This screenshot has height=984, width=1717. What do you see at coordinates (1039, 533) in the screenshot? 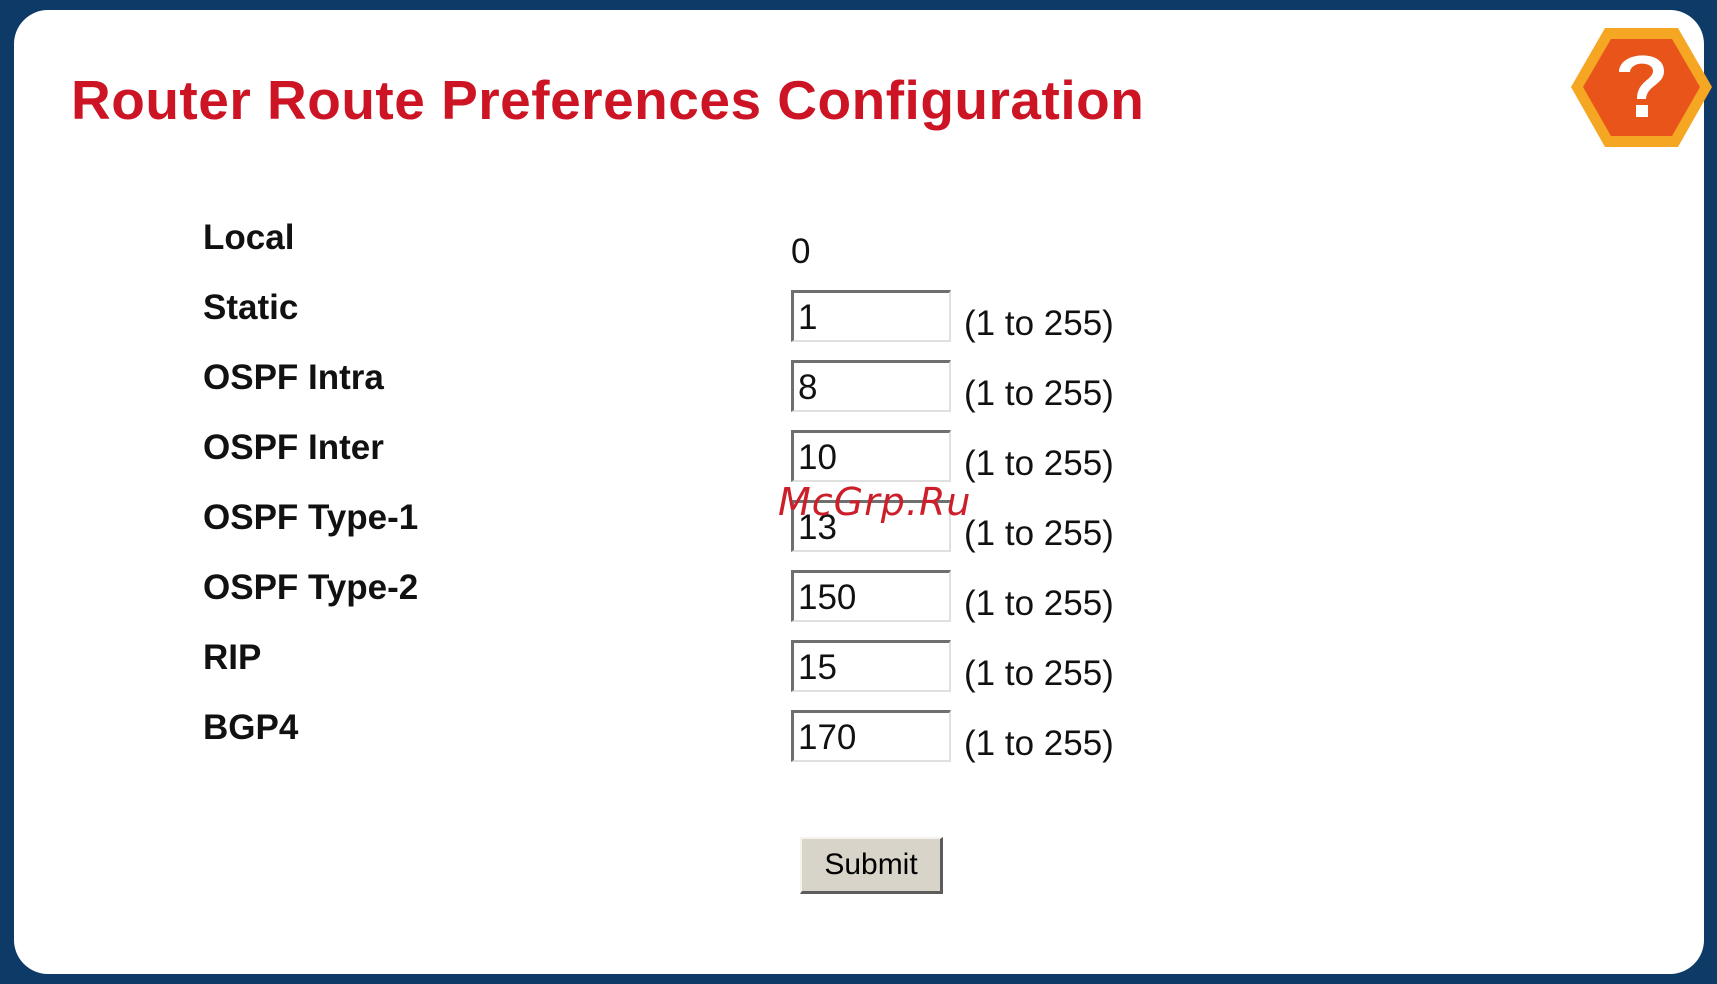
I see `ospf-type1-range-hint: (1 to 255)` at bounding box center [1039, 533].